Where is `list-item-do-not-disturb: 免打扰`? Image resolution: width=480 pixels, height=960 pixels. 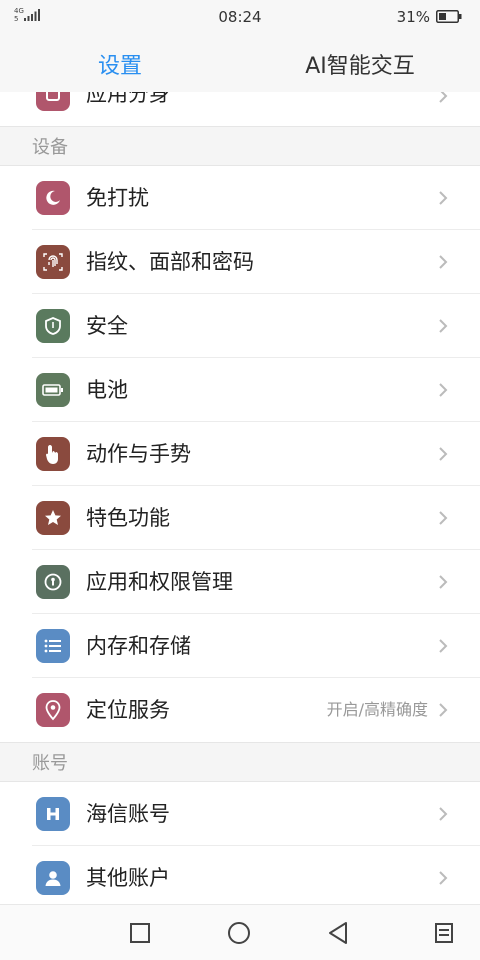 list-item-do-not-disturb: 免打扰 is located at coordinates (240, 198).